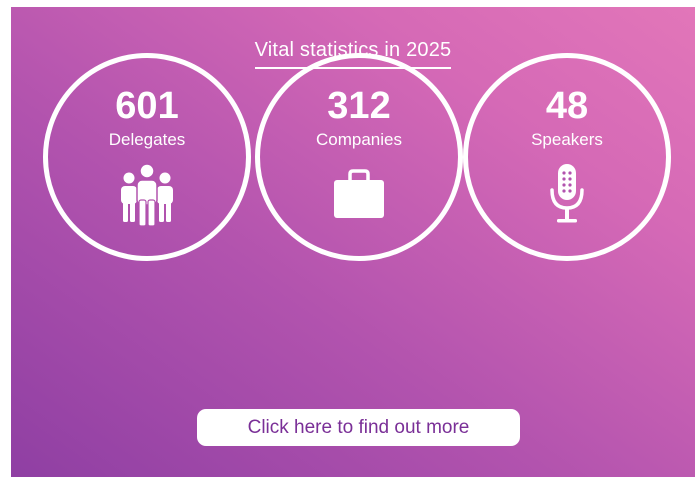  Describe the element at coordinates (567, 139) in the screenshot. I see `stat-label-speakers: Speakers` at that location.